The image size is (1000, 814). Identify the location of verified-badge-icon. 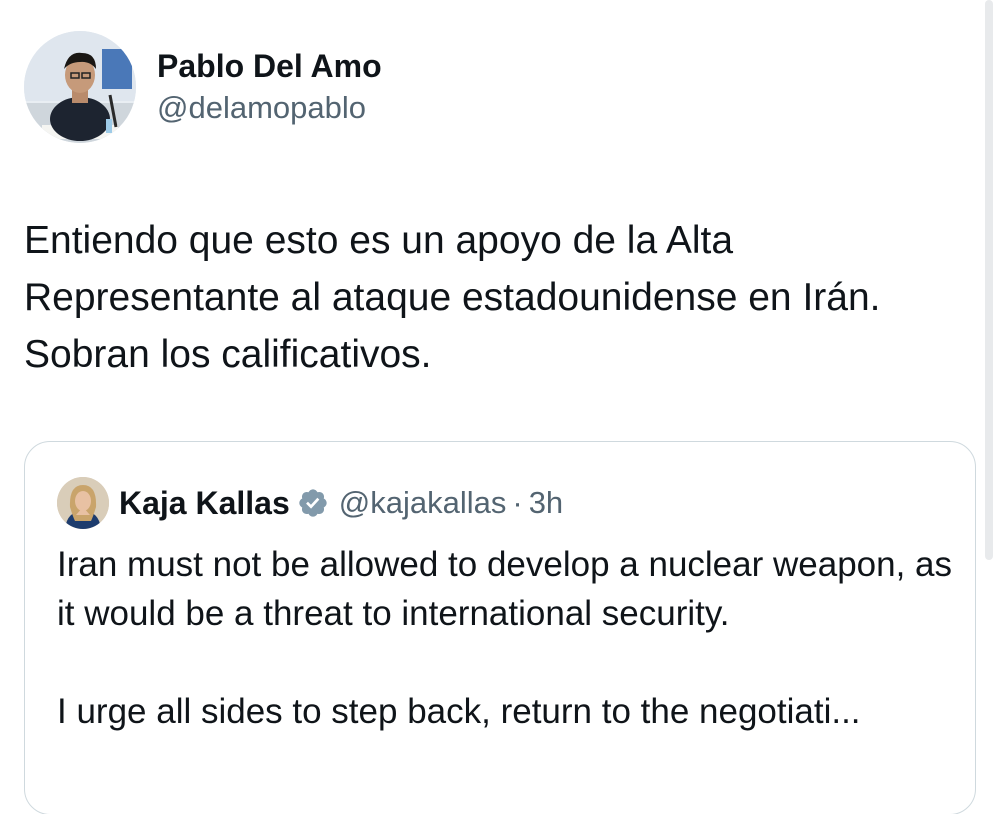
(313, 503).